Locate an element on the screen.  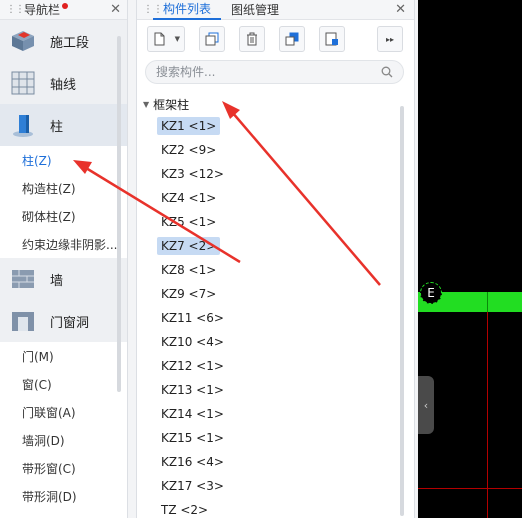
tab-drawing-management: 图纸管理 is located at coordinates (255, 10).